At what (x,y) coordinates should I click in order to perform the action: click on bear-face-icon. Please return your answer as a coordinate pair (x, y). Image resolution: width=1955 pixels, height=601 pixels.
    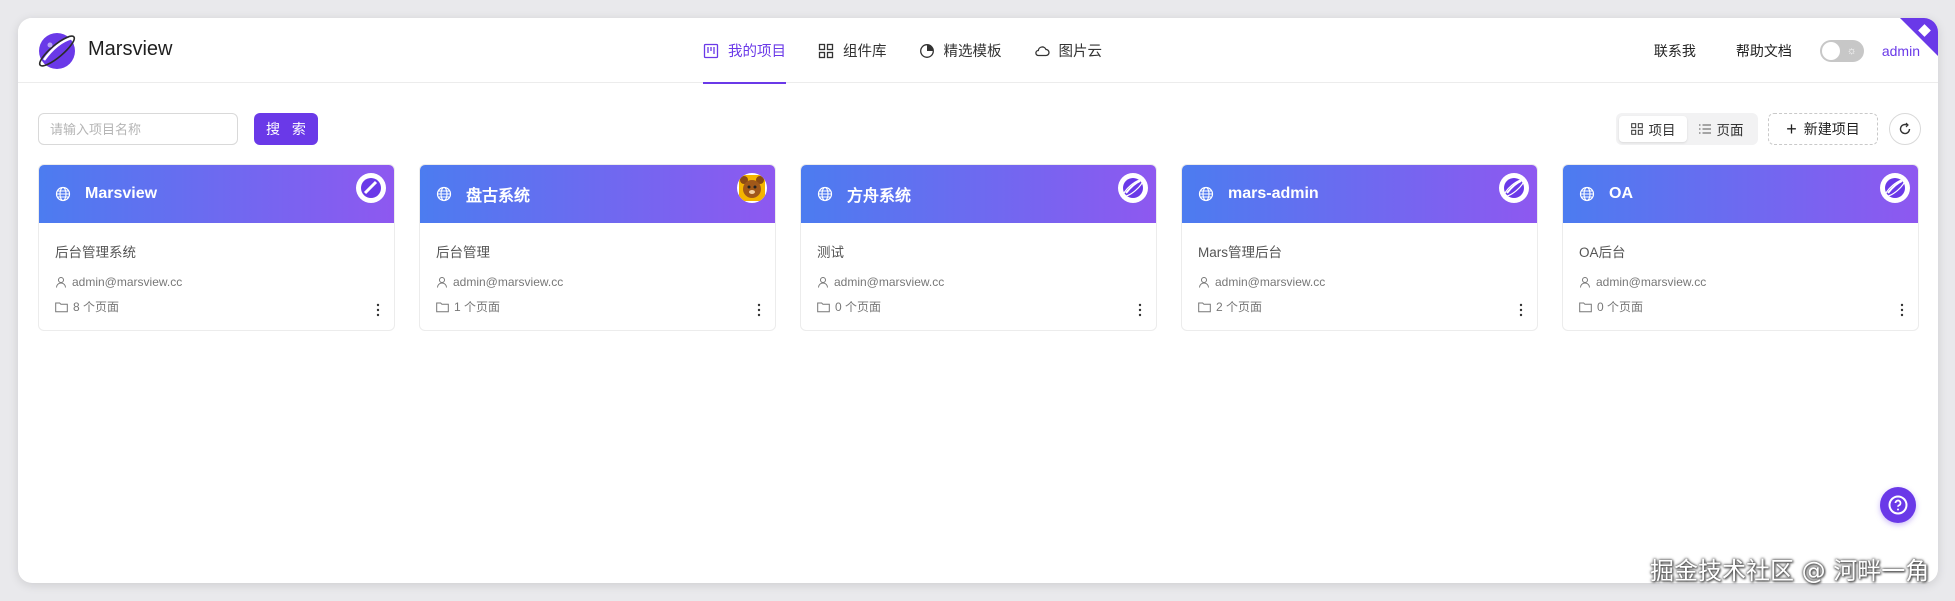
    Looking at the image, I should click on (752, 188).